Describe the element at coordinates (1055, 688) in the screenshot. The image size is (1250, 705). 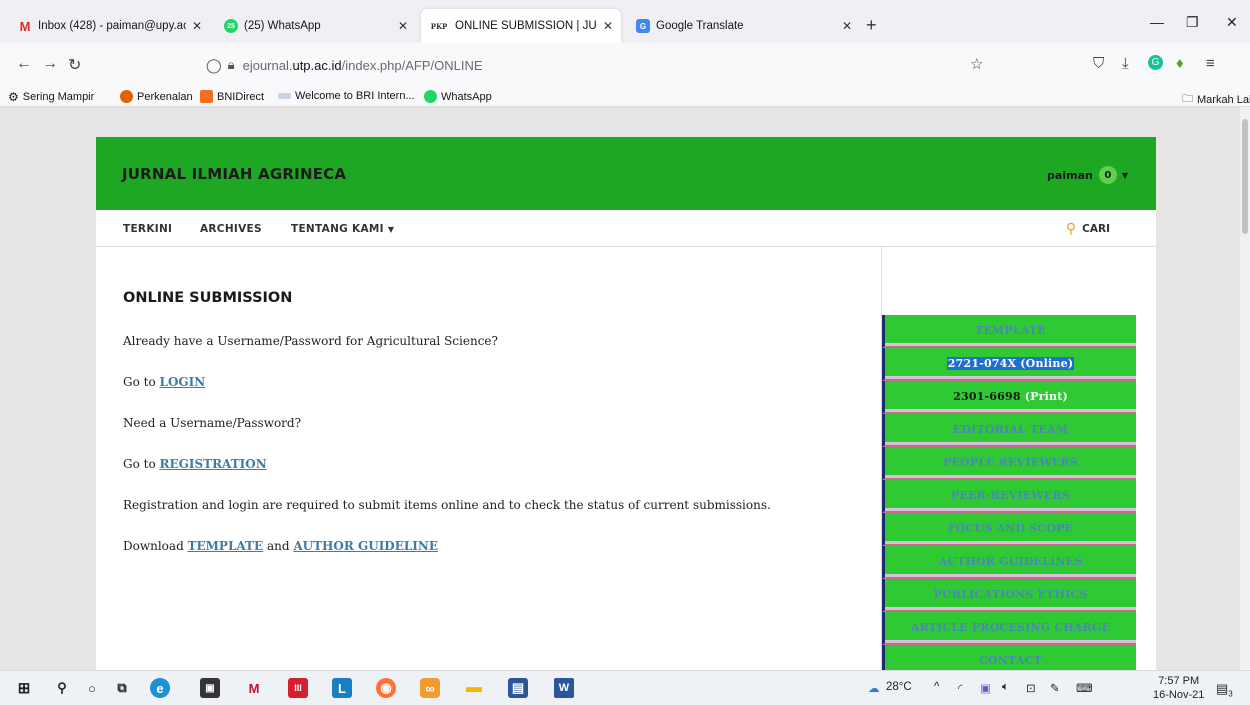
I see `pen-icon: ✎` at that location.